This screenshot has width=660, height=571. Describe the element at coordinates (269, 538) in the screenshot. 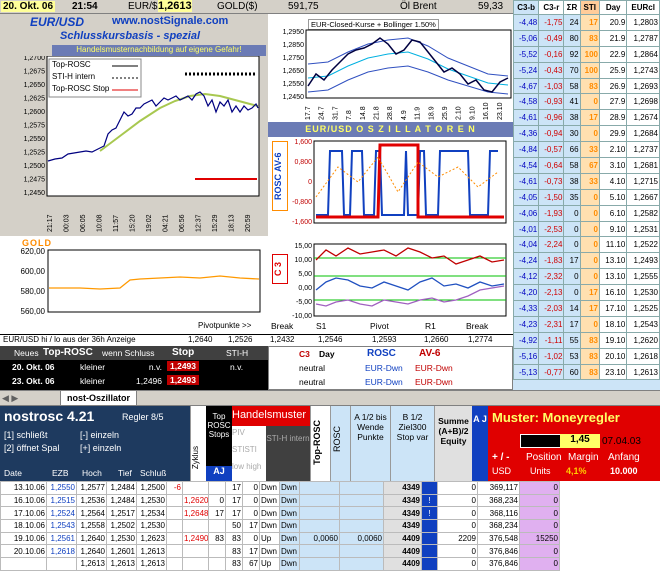

I see `sheet-cell: Up` at that location.